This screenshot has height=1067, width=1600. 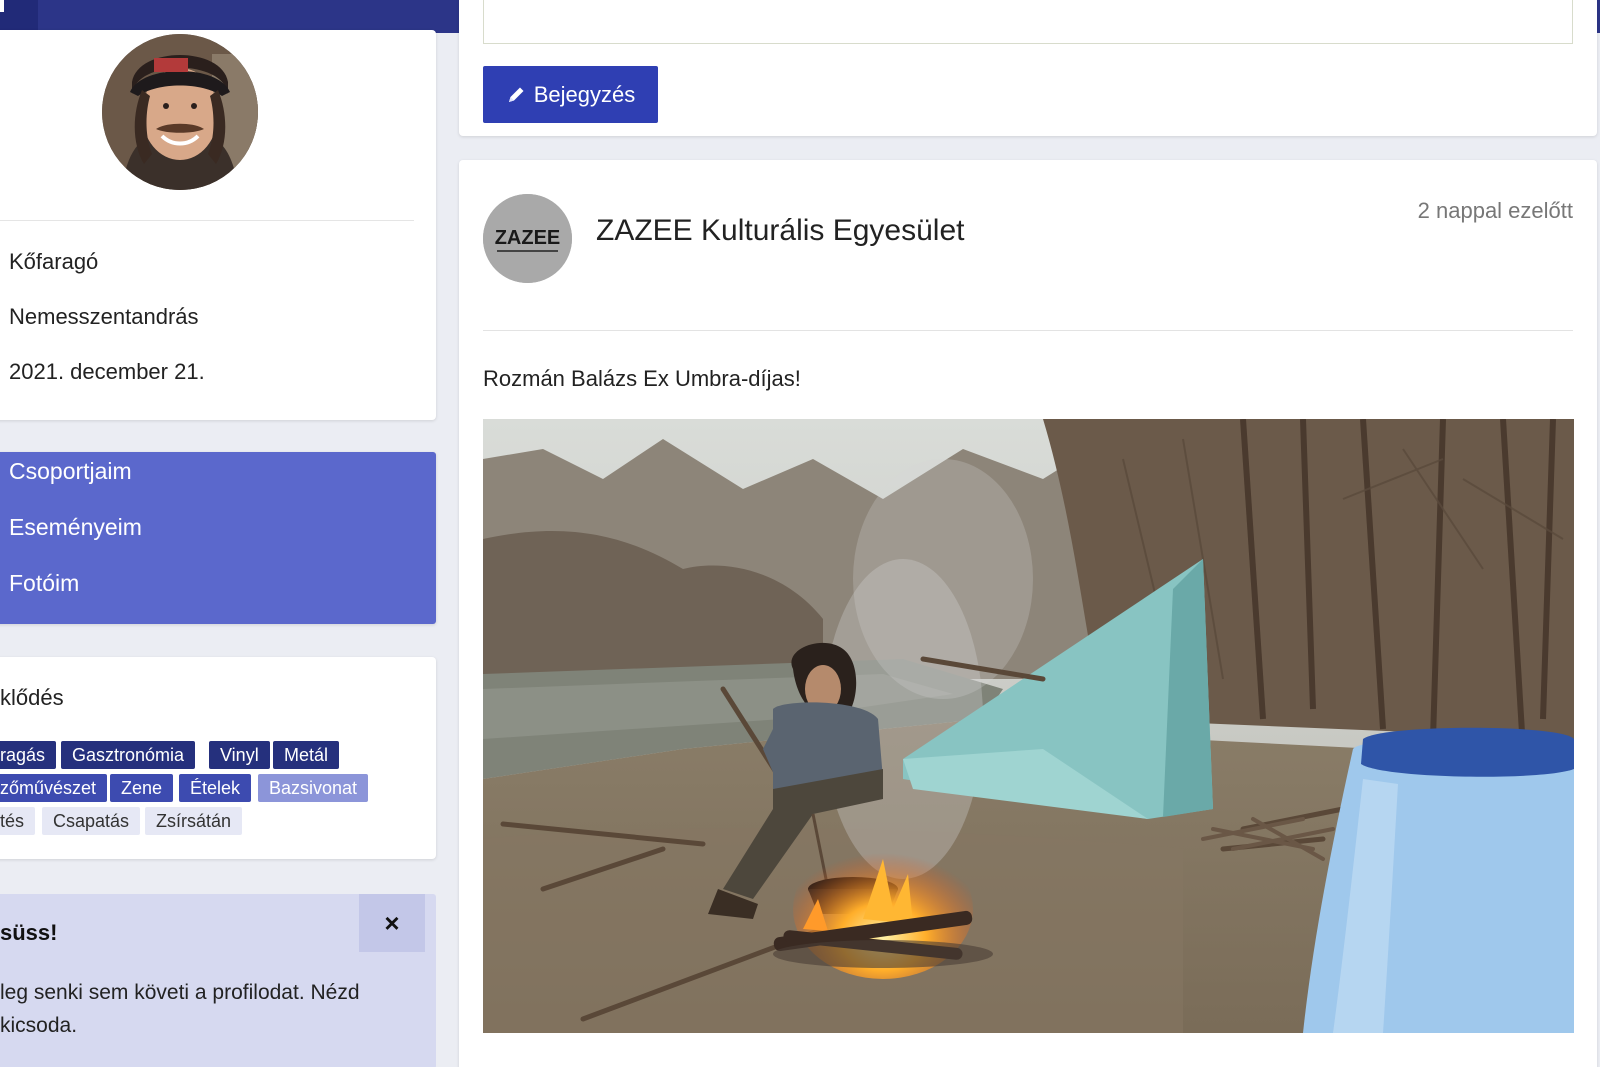 What do you see at coordinates (642, 378) in the screenshot?
I see `post-text: Rozmán Balázs Ex Umbra-díjas!` at bounding box center [642, 378].